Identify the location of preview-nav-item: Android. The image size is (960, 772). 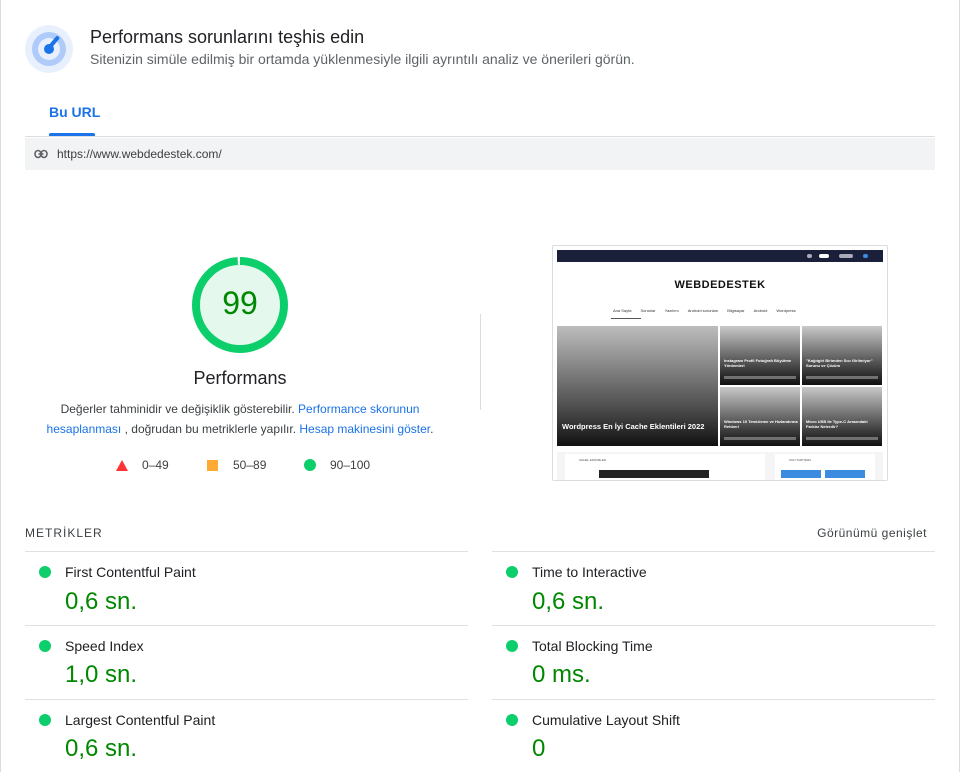
(760, 310).